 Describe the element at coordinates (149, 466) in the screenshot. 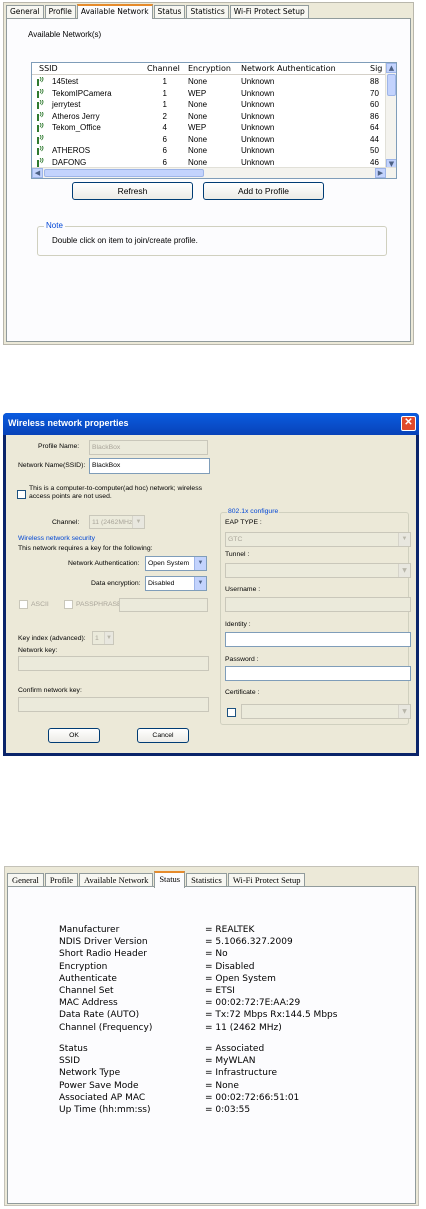

I see `ssid-field: BlackBox` at that location.